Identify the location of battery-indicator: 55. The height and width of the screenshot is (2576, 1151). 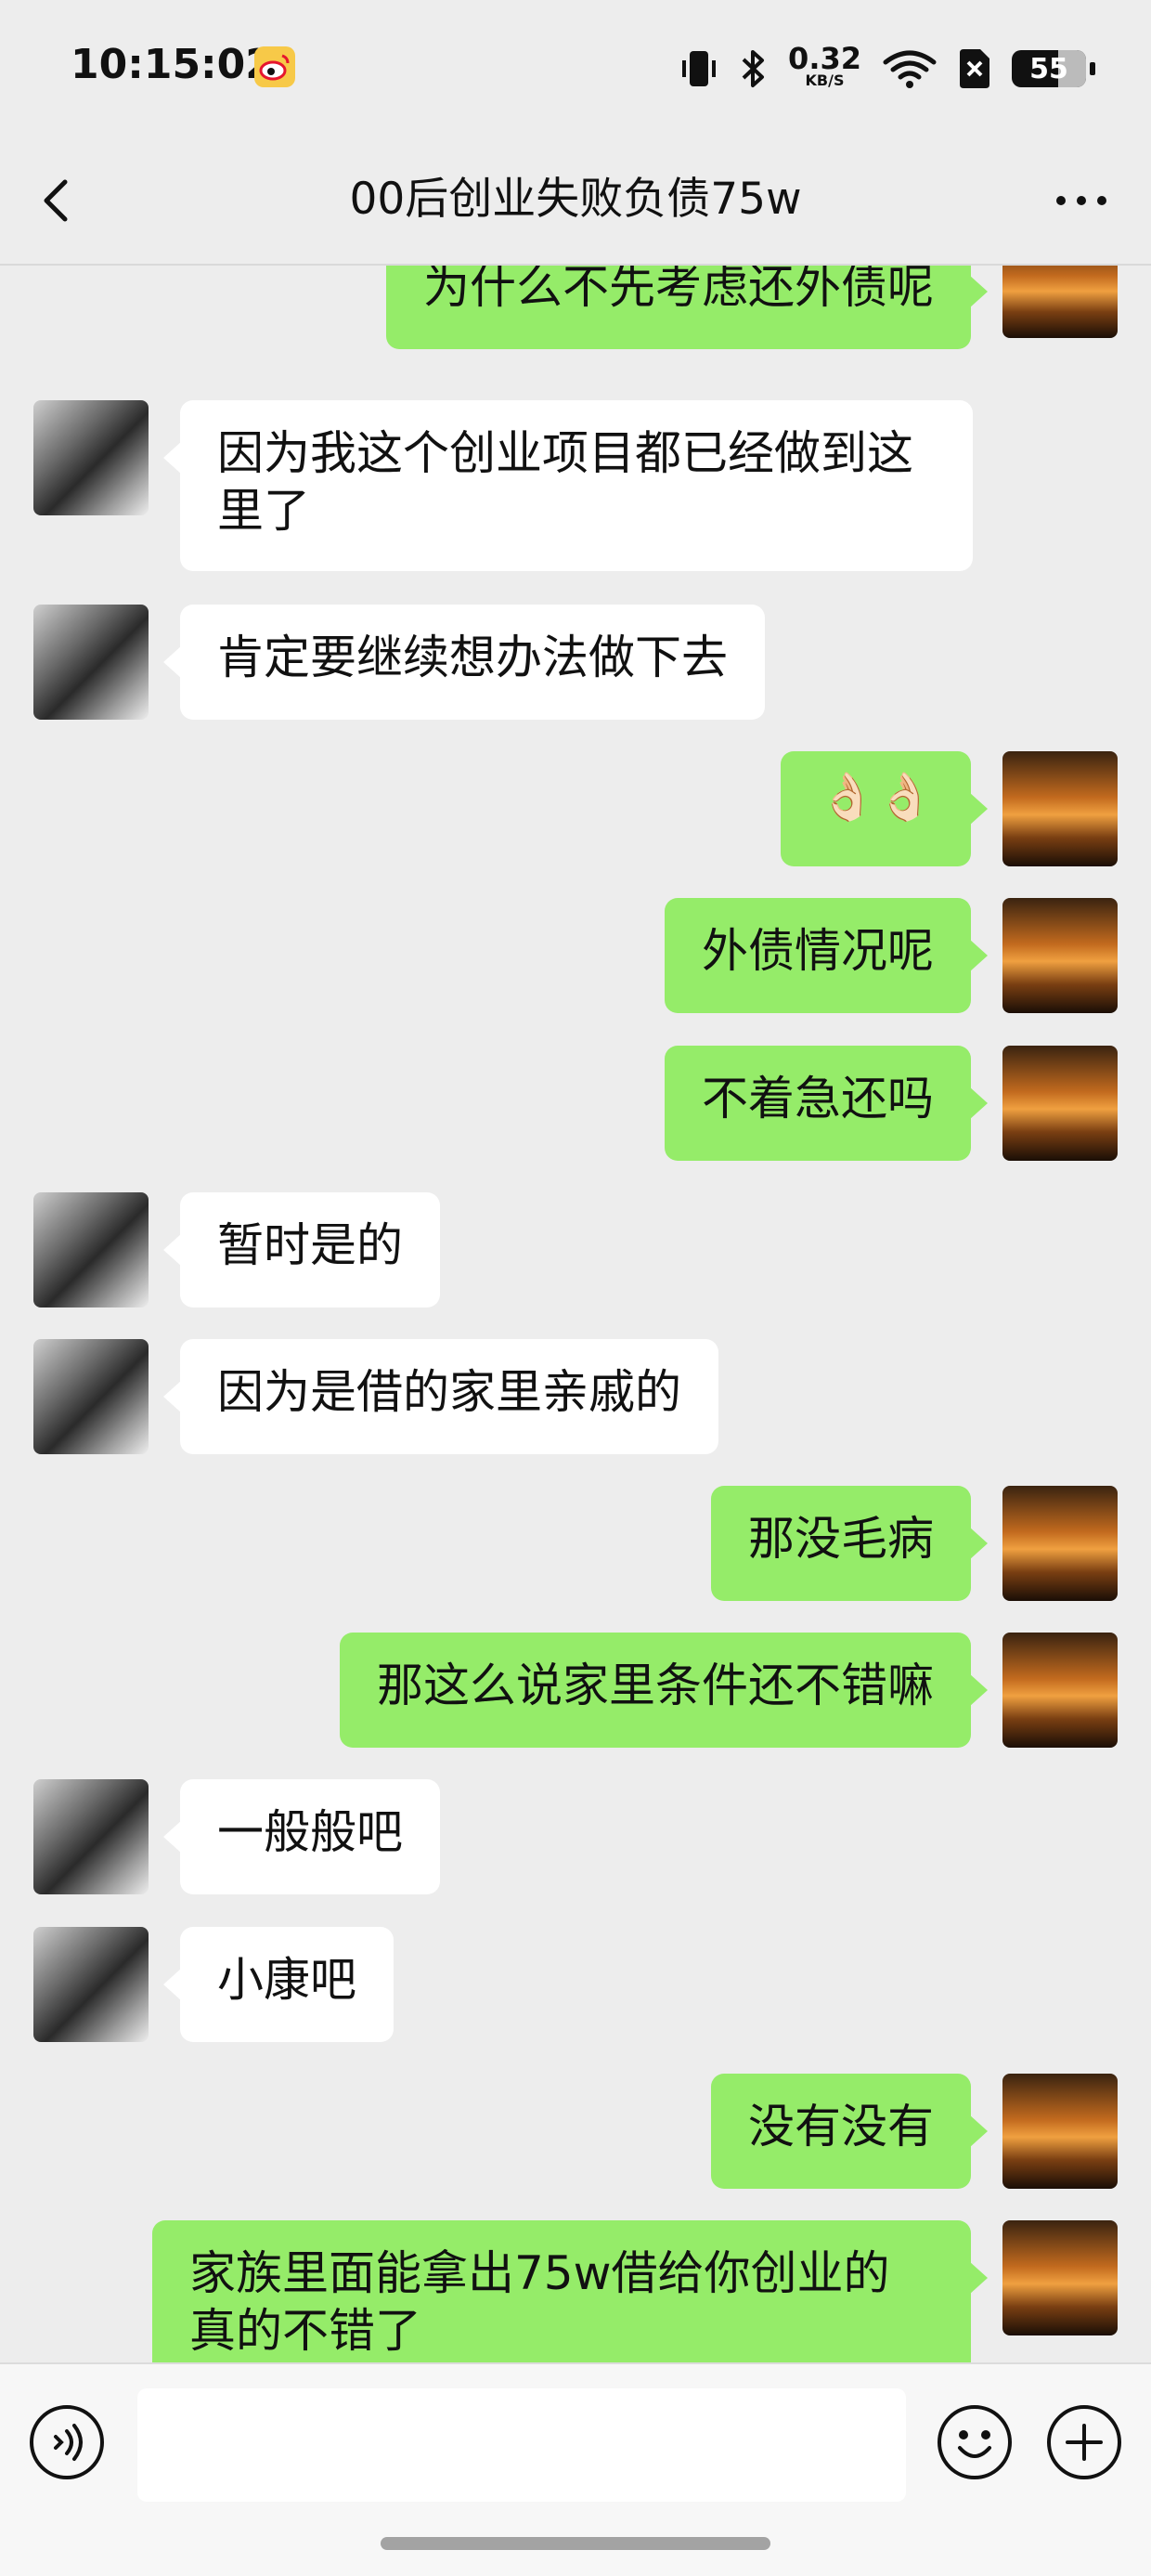
(1053, 69).